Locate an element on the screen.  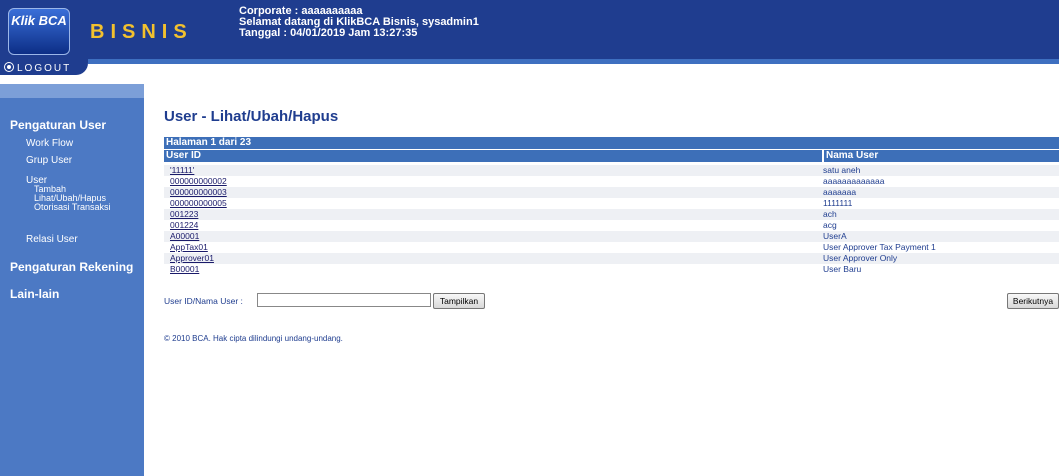
column-header-user-id: User ID is located at coordinates (493, 156).